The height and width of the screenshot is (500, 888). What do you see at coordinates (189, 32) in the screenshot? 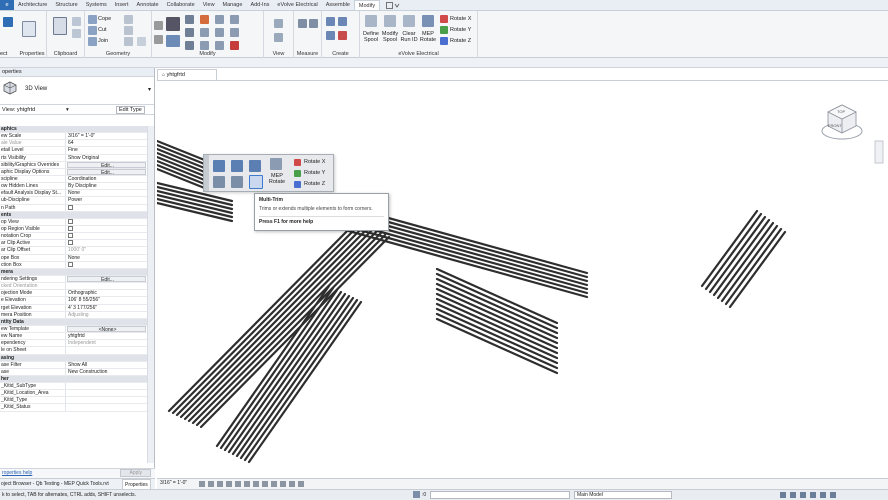
I see `rotate-icon` at bounding box center [189, 32].